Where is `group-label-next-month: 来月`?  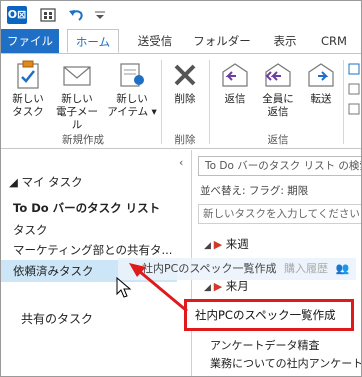 group-label-next-month: 来月 is located at coordinates (237, 286).